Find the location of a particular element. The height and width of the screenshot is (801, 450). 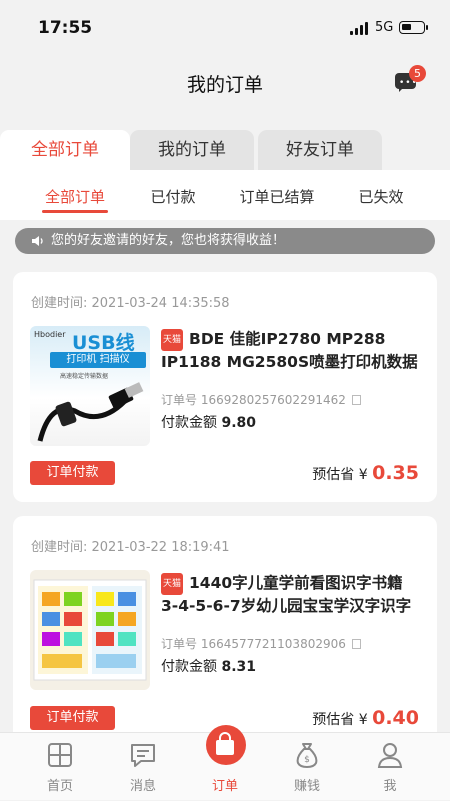

subtab-paid: 已付款 is located at coordinates (173, 196).